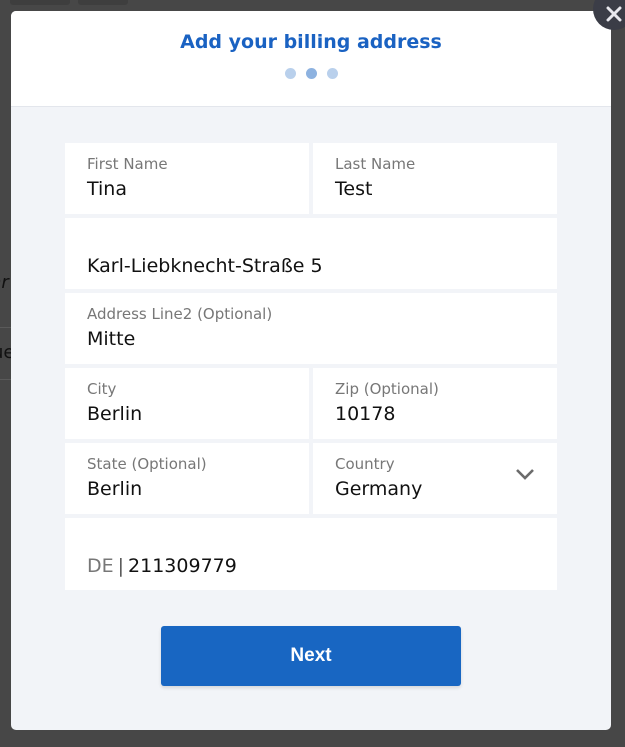  What do you see at coordinates (311, 42) in the screenshot?
I see `modal-title: Add your billing address` at bounding box center [311, 42].